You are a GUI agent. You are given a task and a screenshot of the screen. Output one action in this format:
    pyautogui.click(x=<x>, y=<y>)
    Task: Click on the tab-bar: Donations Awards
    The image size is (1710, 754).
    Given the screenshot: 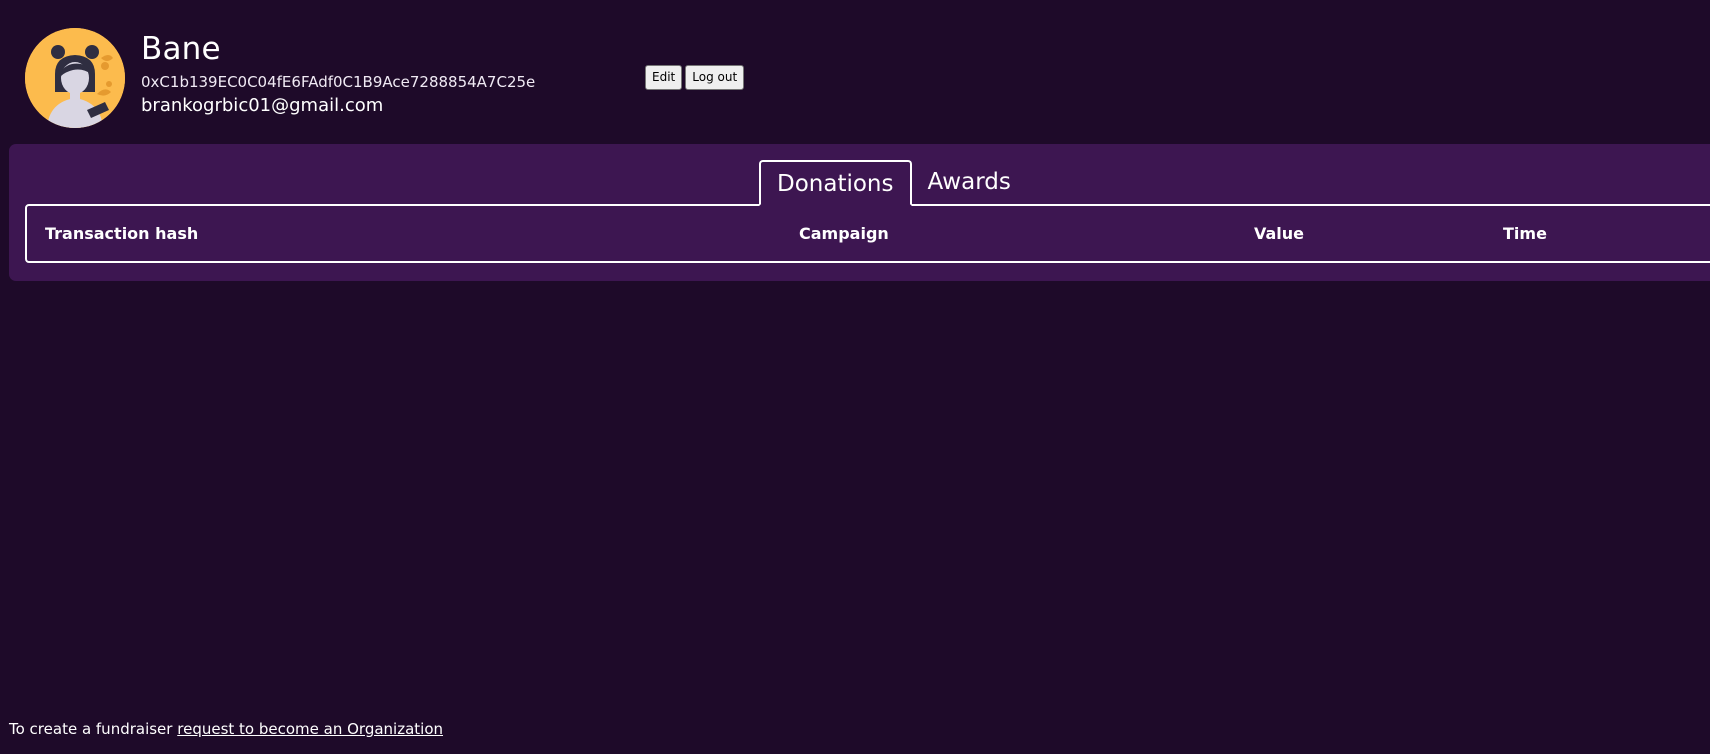 What is the action you would take?
    pyautogui.click(x=893, y=183)
    